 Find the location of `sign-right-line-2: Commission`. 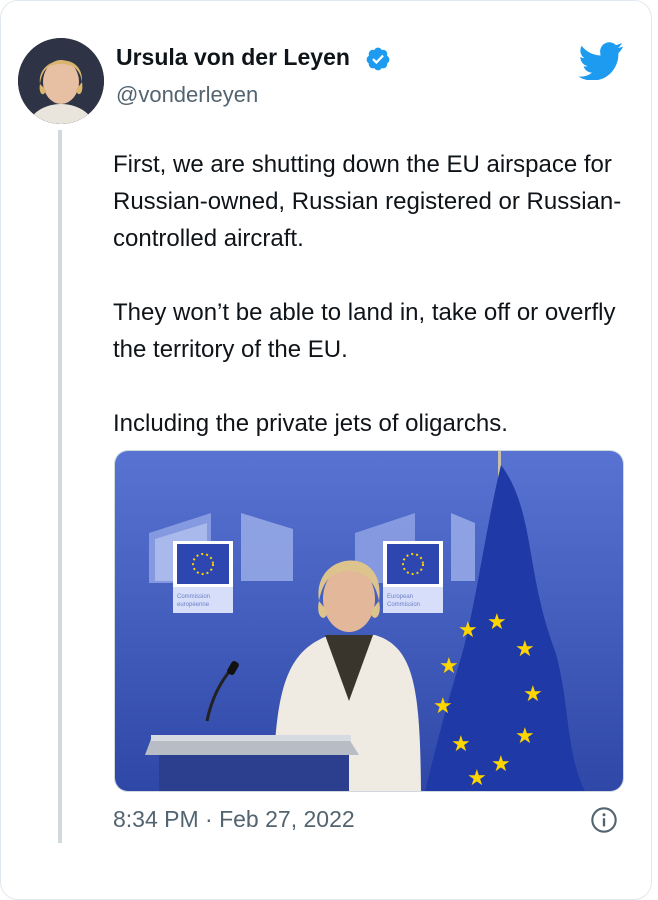

sign-right-line-2: Commission is located at coordinates (403, 605).